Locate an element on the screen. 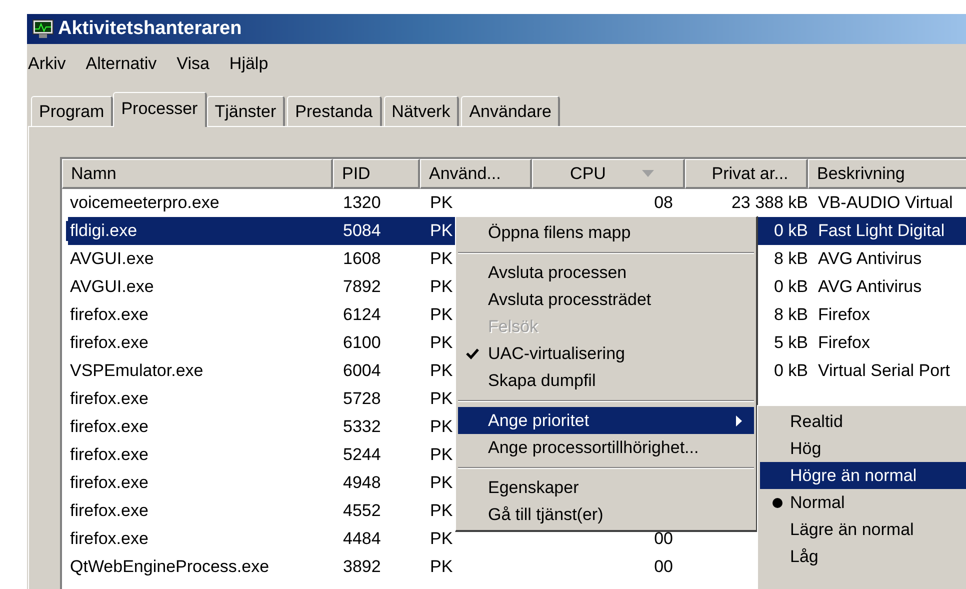 Image resolution: width=966 pixels, height=589 pixels. menu-bar-item: Arkiv is located at coordinates (47, 64).